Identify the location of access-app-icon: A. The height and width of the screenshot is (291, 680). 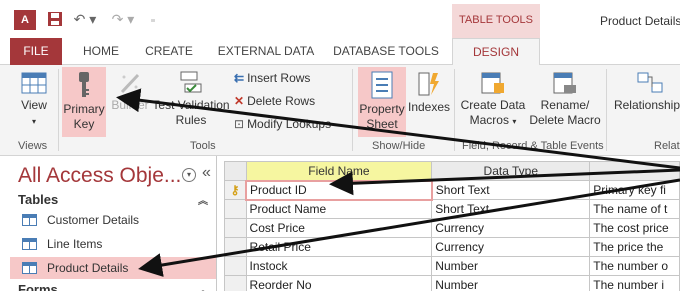
(25, 20).